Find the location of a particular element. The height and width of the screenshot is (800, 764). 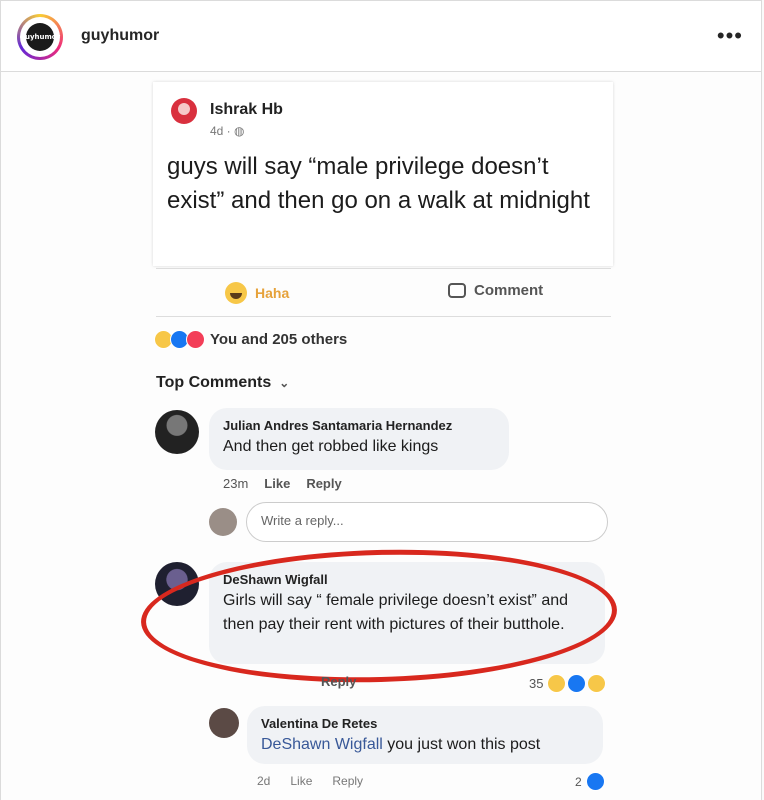

op-timestamp: 4d · ◍ is located at coordinates (227, 131).